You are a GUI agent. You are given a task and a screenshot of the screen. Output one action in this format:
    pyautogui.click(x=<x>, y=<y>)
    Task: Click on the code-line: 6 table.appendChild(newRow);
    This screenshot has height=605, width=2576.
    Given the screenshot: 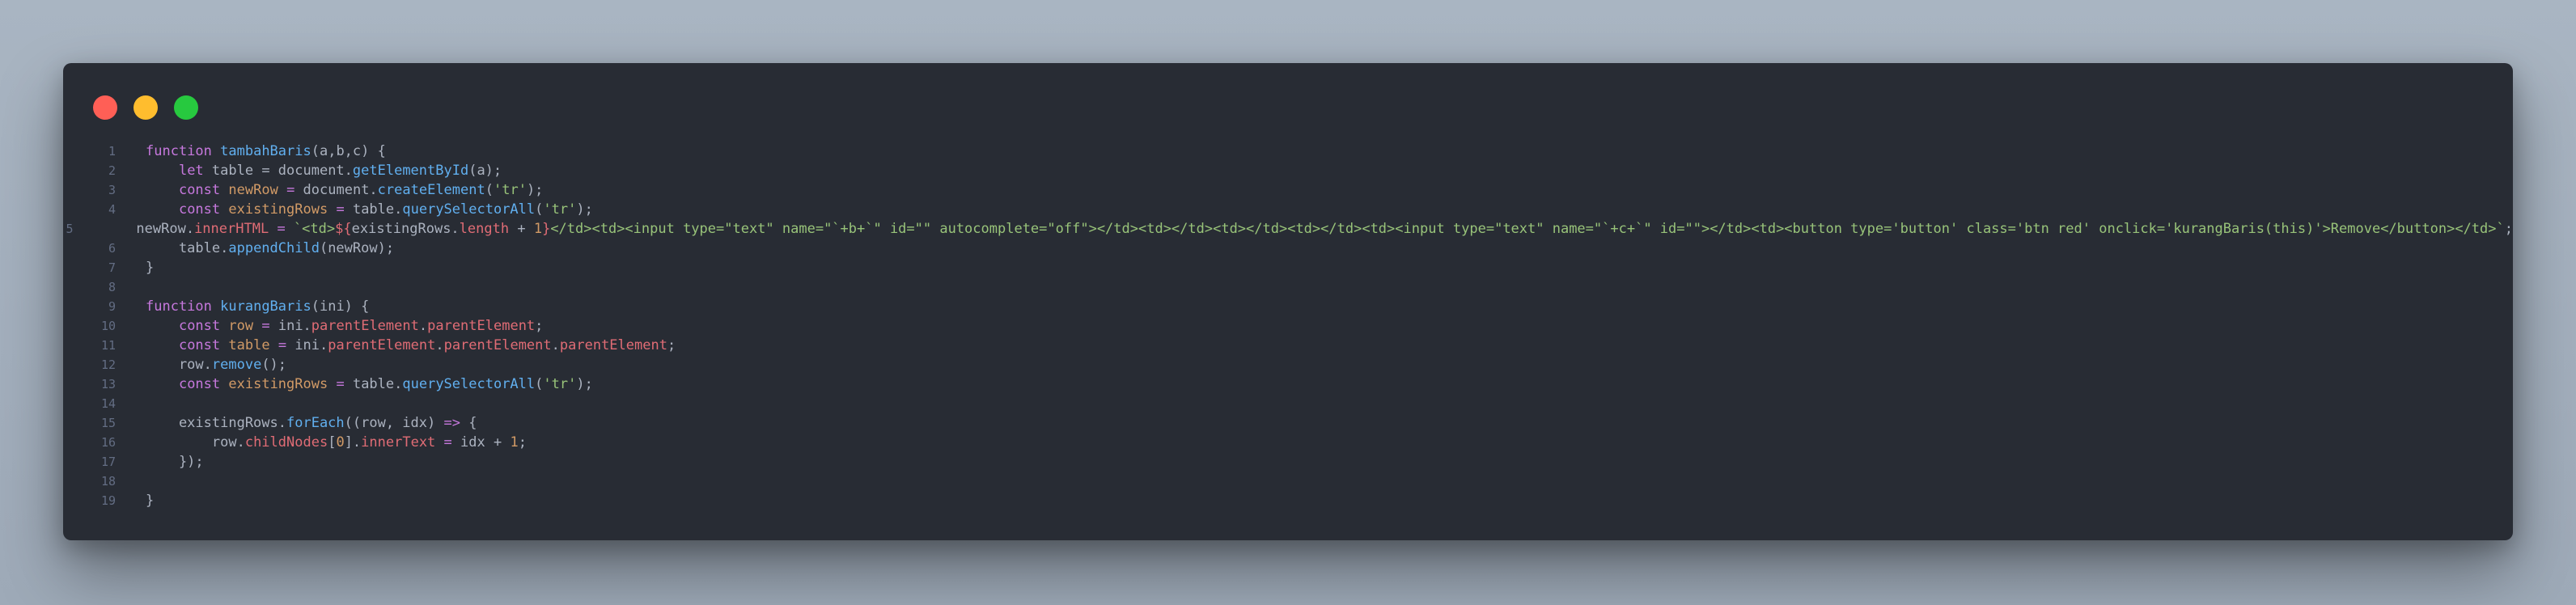 What is the action you would take?
    pyautogui.click(x=1288, y=248)
    